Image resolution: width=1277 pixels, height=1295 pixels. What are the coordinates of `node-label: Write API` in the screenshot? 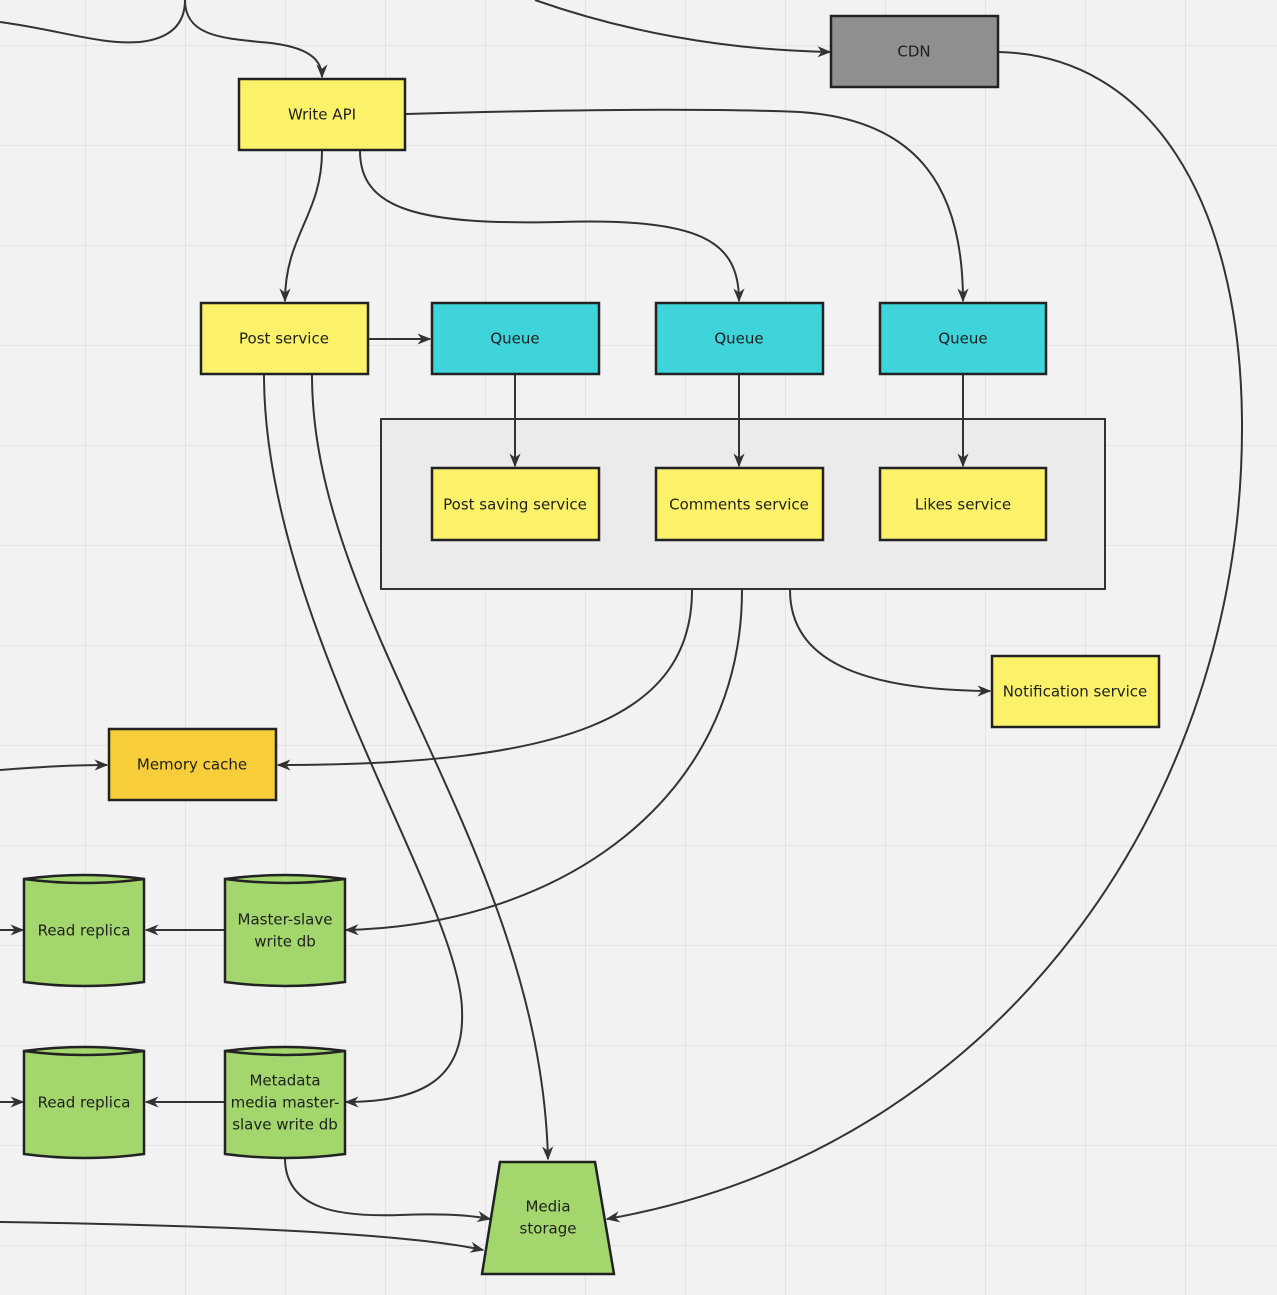 It's located at (322, 115).